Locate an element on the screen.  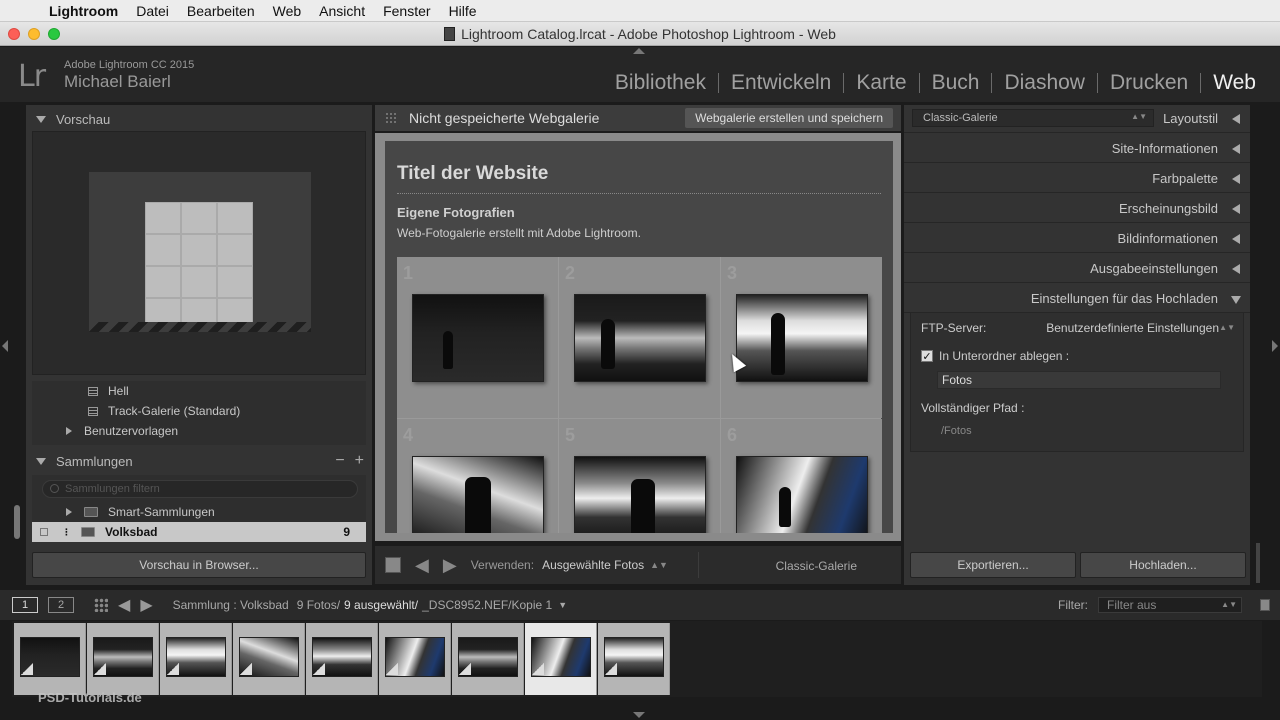
right-panel-scrollbar is located at coordinates (1258, 563).